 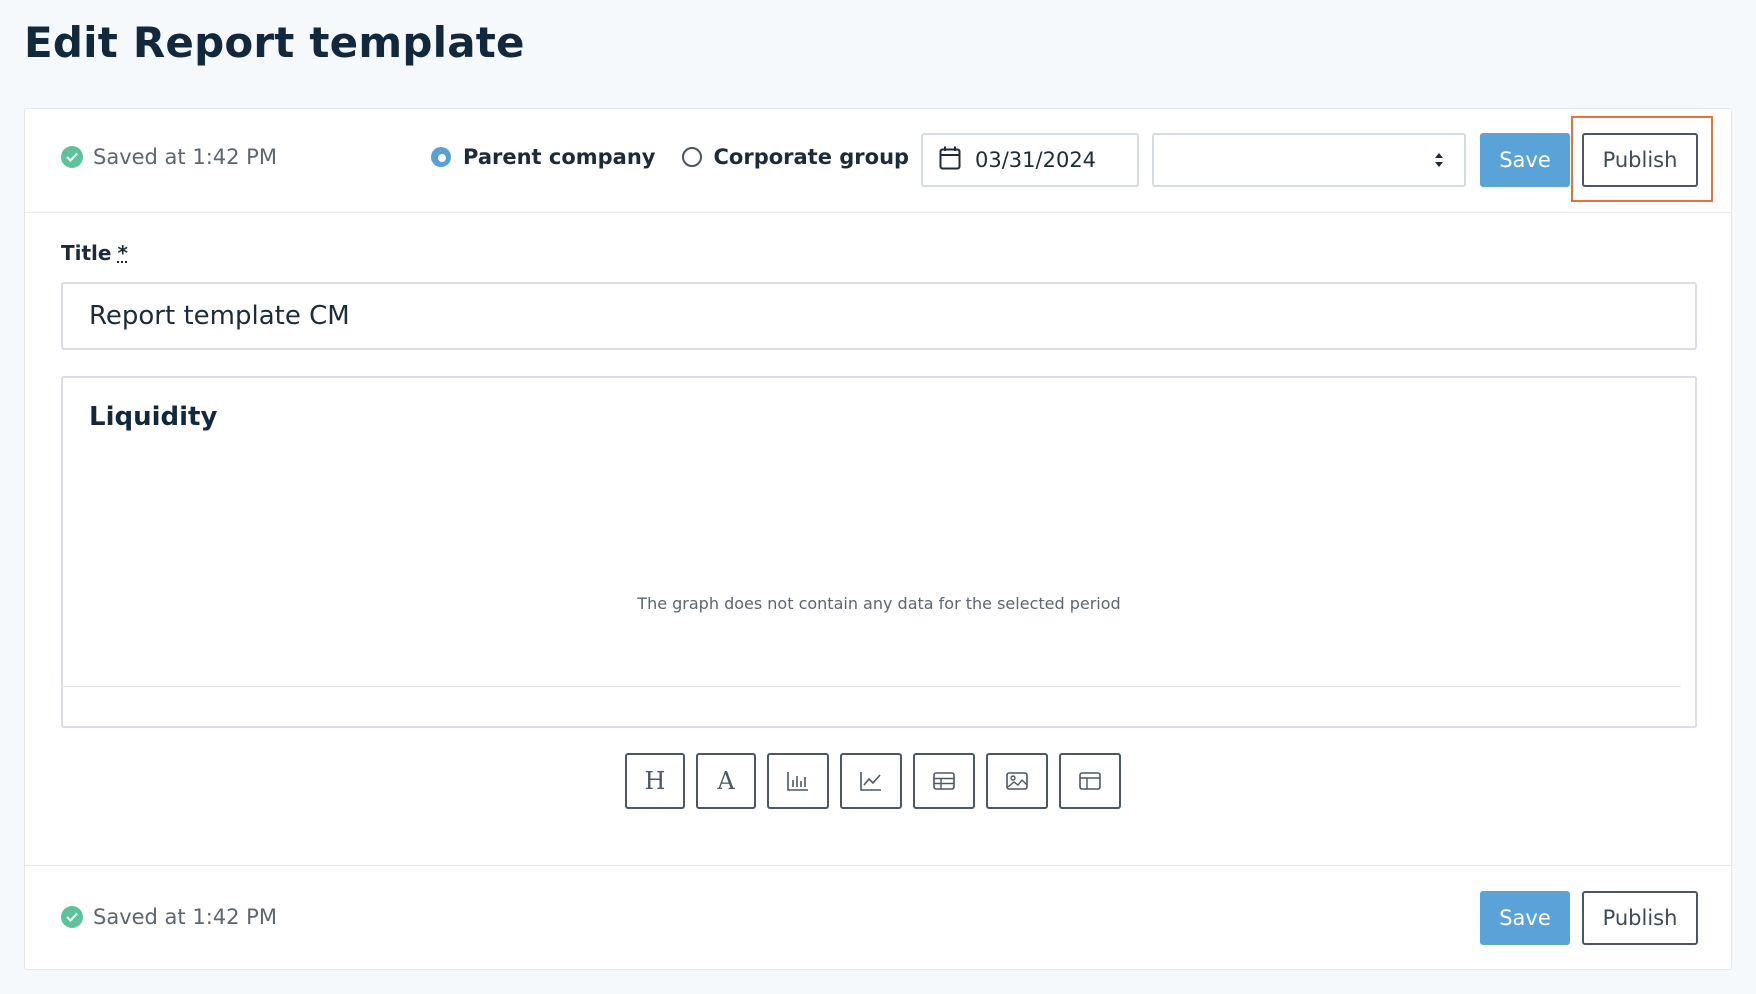 I want to click on line-chart-icon, so click(x=870, y=781).